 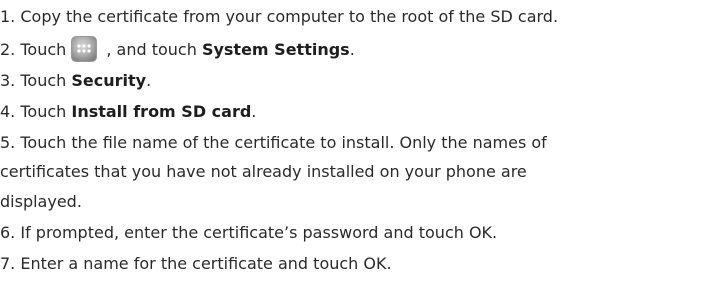 I want to click on step-4-suffix: ., so click(x=254, y=111).